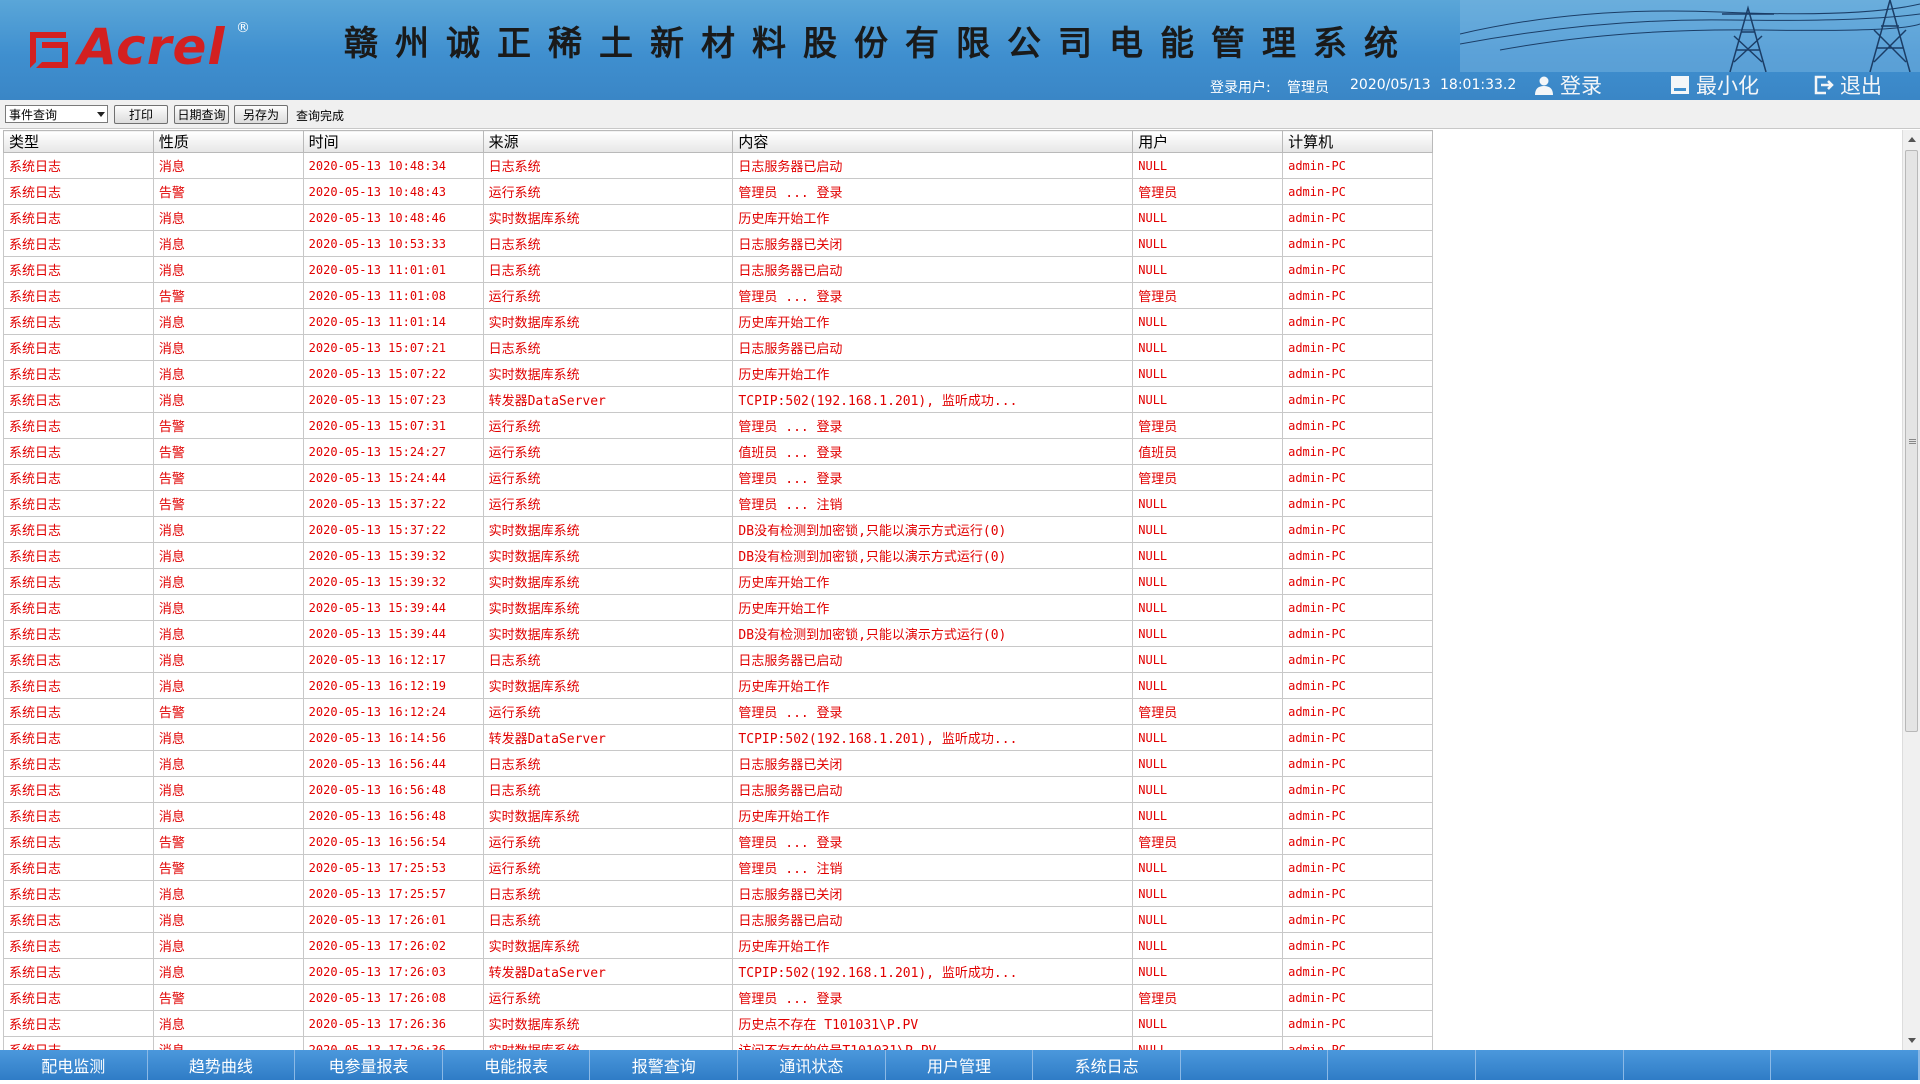  What do you see at coordinates (1727, 86) in the screenshot?
I see `minimize-button-label: 最小化` at bounding box center [1727, 86].